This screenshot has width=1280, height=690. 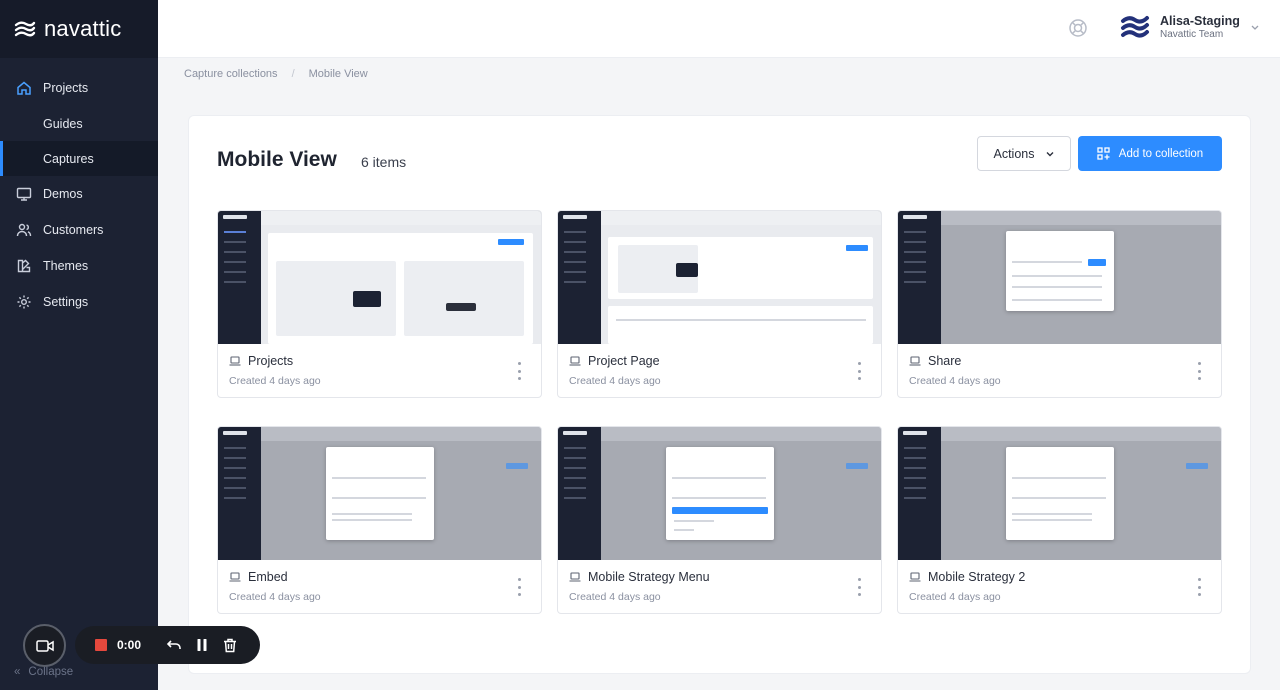 What do you see at coordinates (1192, 34) in the screenshot?
I see `user-team: Navattic Team` at bounding box center [1192, 34].